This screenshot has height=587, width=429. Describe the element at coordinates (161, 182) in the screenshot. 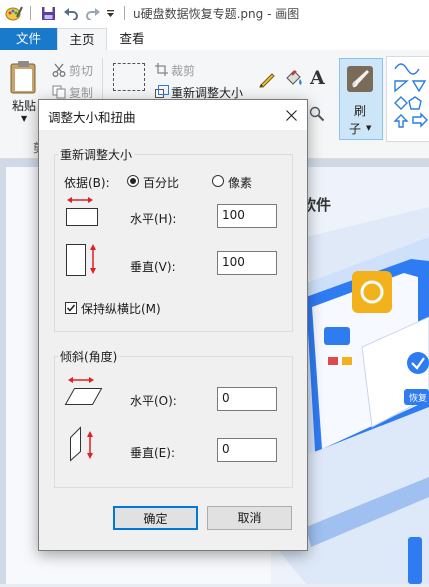

I see `percent-label: 百分比` at that location.